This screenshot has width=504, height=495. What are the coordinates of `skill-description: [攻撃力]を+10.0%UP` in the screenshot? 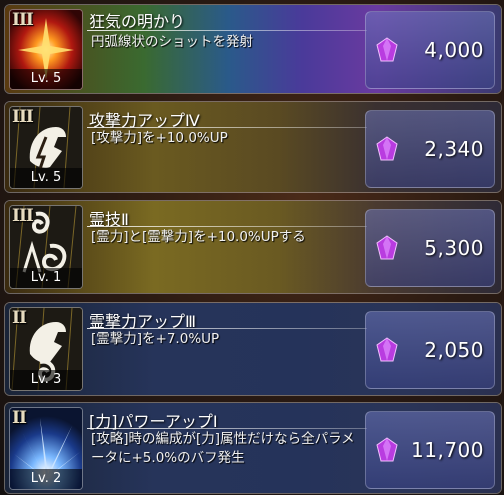 It's located at (159, 138).